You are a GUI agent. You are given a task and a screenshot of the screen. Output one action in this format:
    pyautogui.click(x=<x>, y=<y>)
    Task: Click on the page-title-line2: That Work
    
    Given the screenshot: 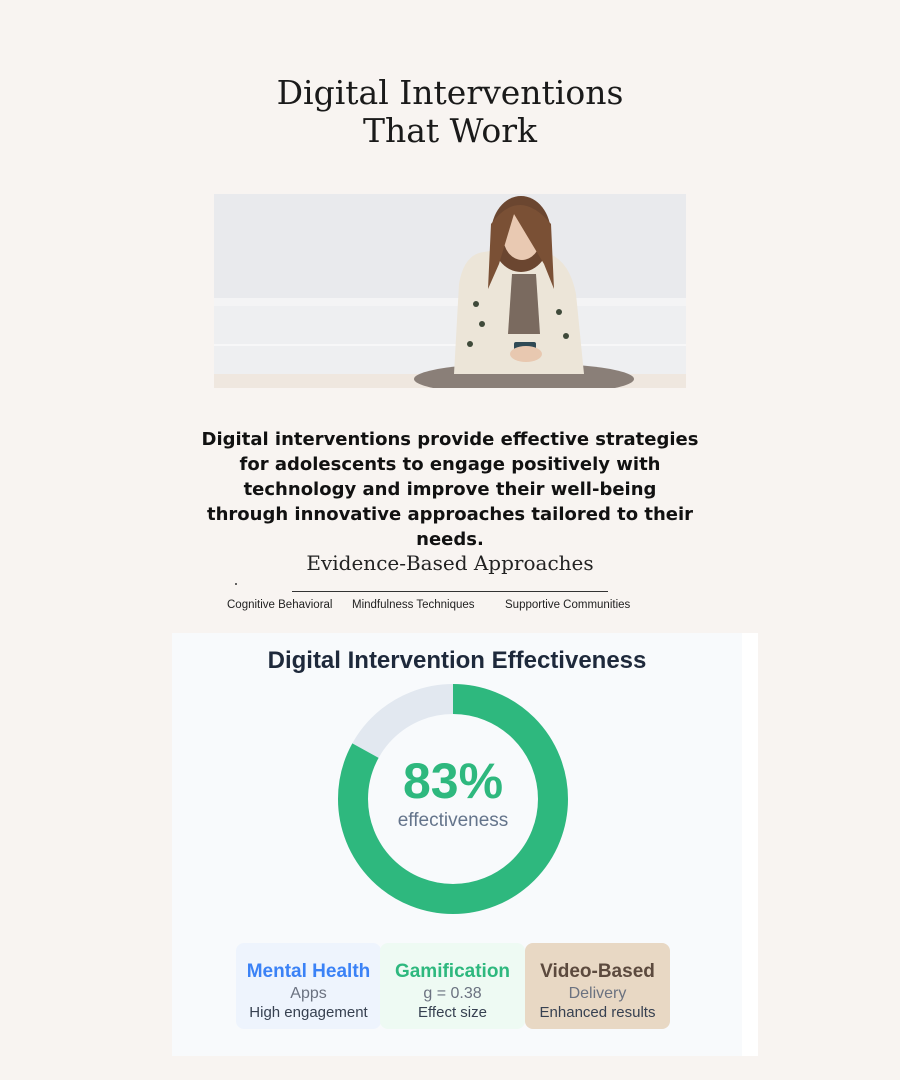 What is the action you would take?
    pyautogui.click(x=449, y=130)
    